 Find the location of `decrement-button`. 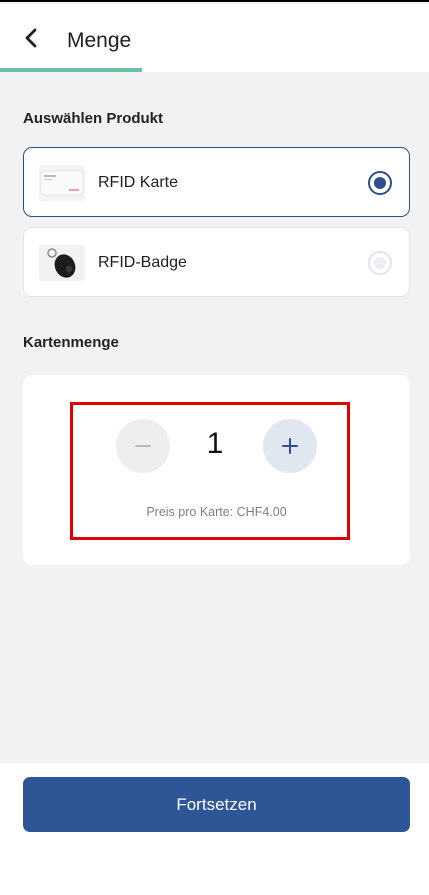

decrement-button is located at coordinates (143, 446).